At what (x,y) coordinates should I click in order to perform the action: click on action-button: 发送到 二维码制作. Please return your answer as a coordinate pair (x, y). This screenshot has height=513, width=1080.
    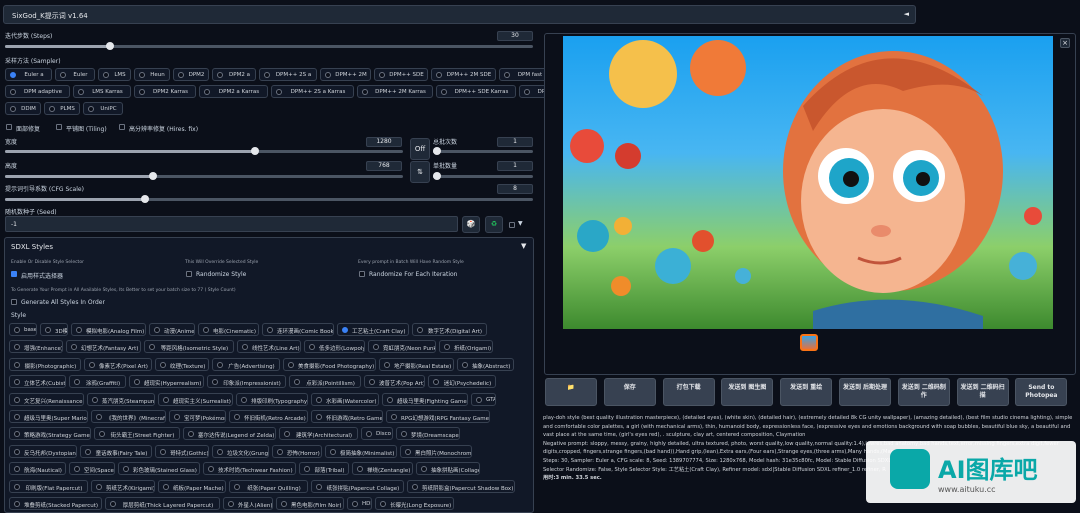
    Looking at the image, I should click on (923, 392).